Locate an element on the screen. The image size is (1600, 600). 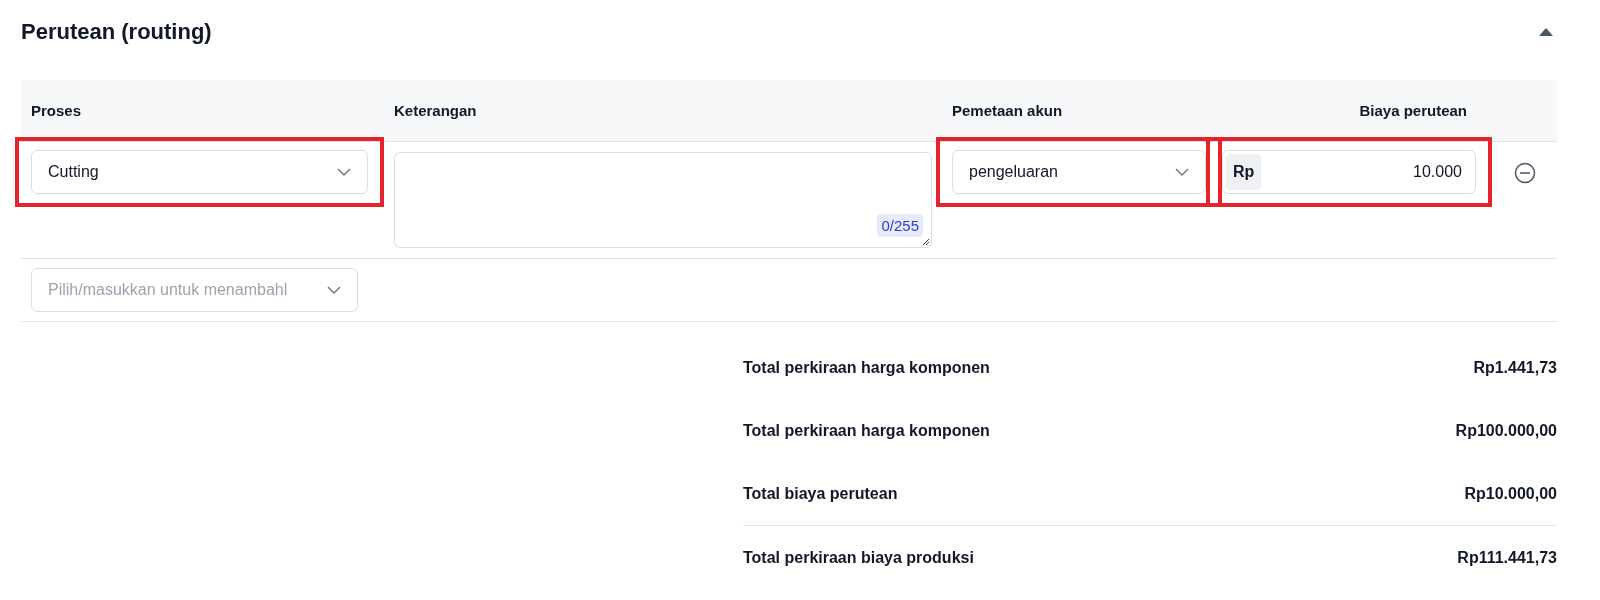
character-counter: 0/255 is located at coordinates (900, 225).